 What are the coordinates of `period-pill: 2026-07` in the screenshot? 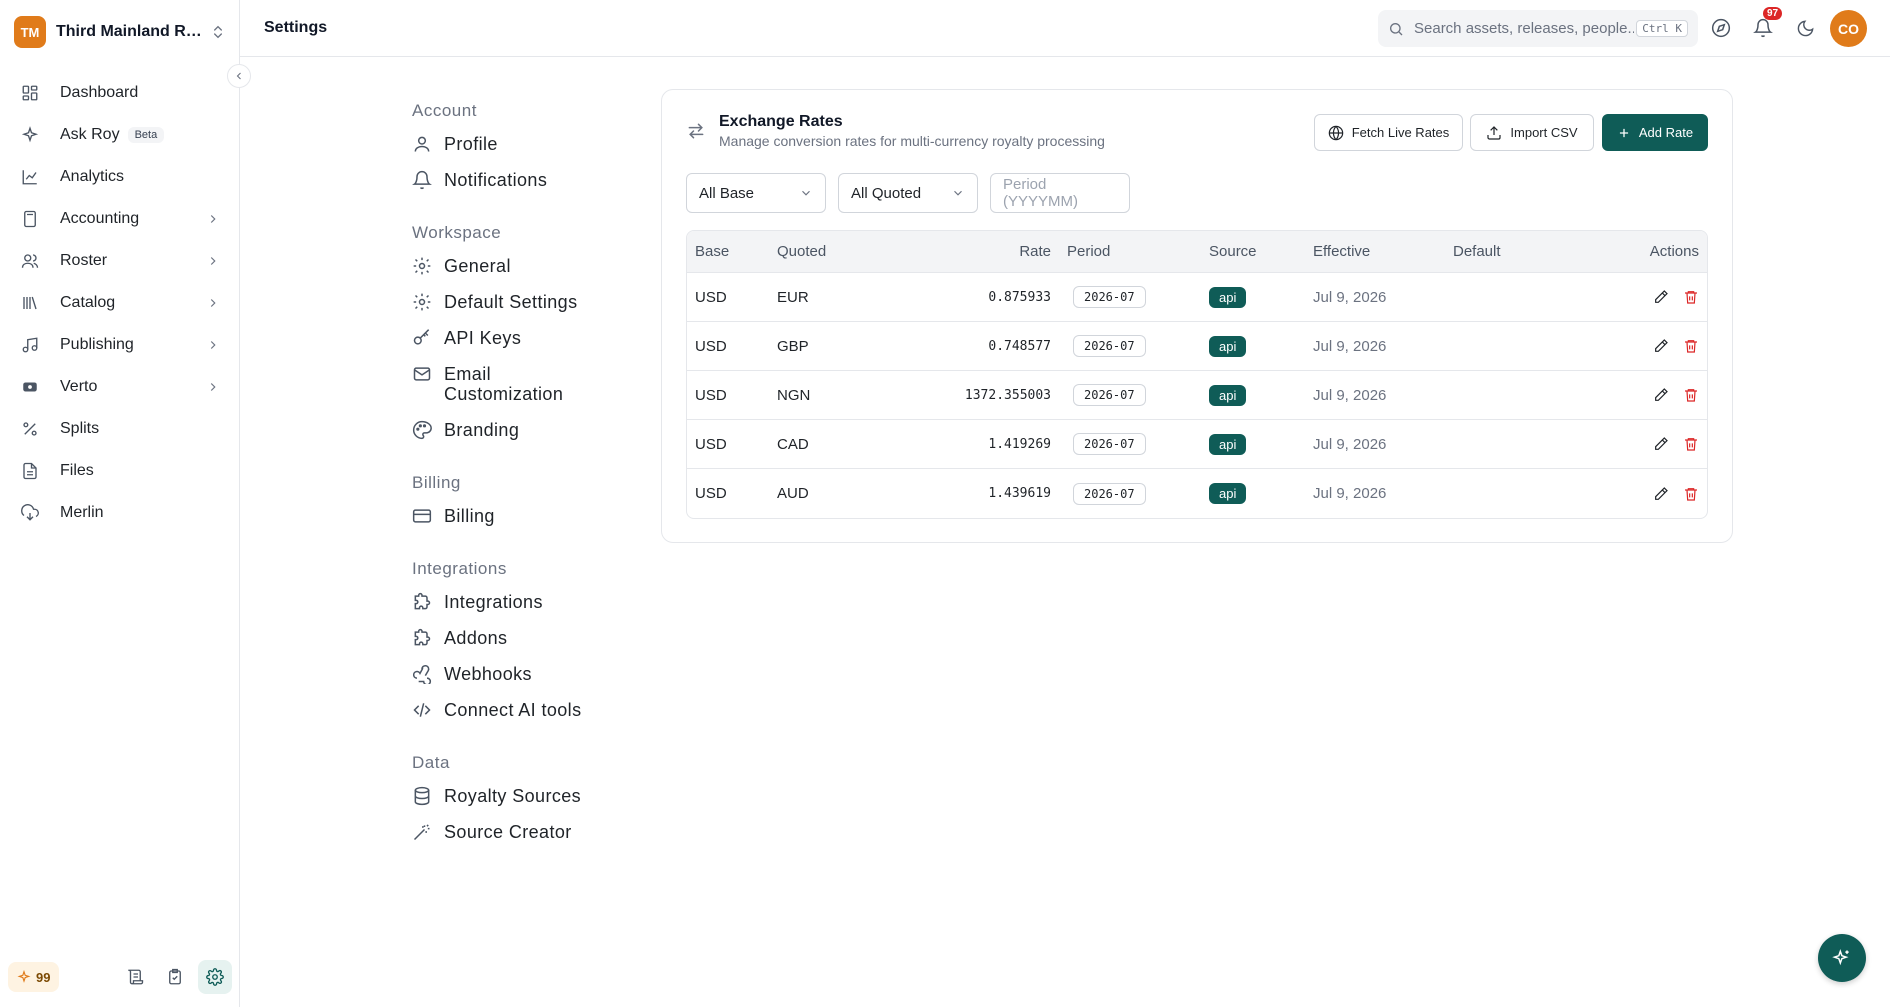 It's located at (1109, 297).